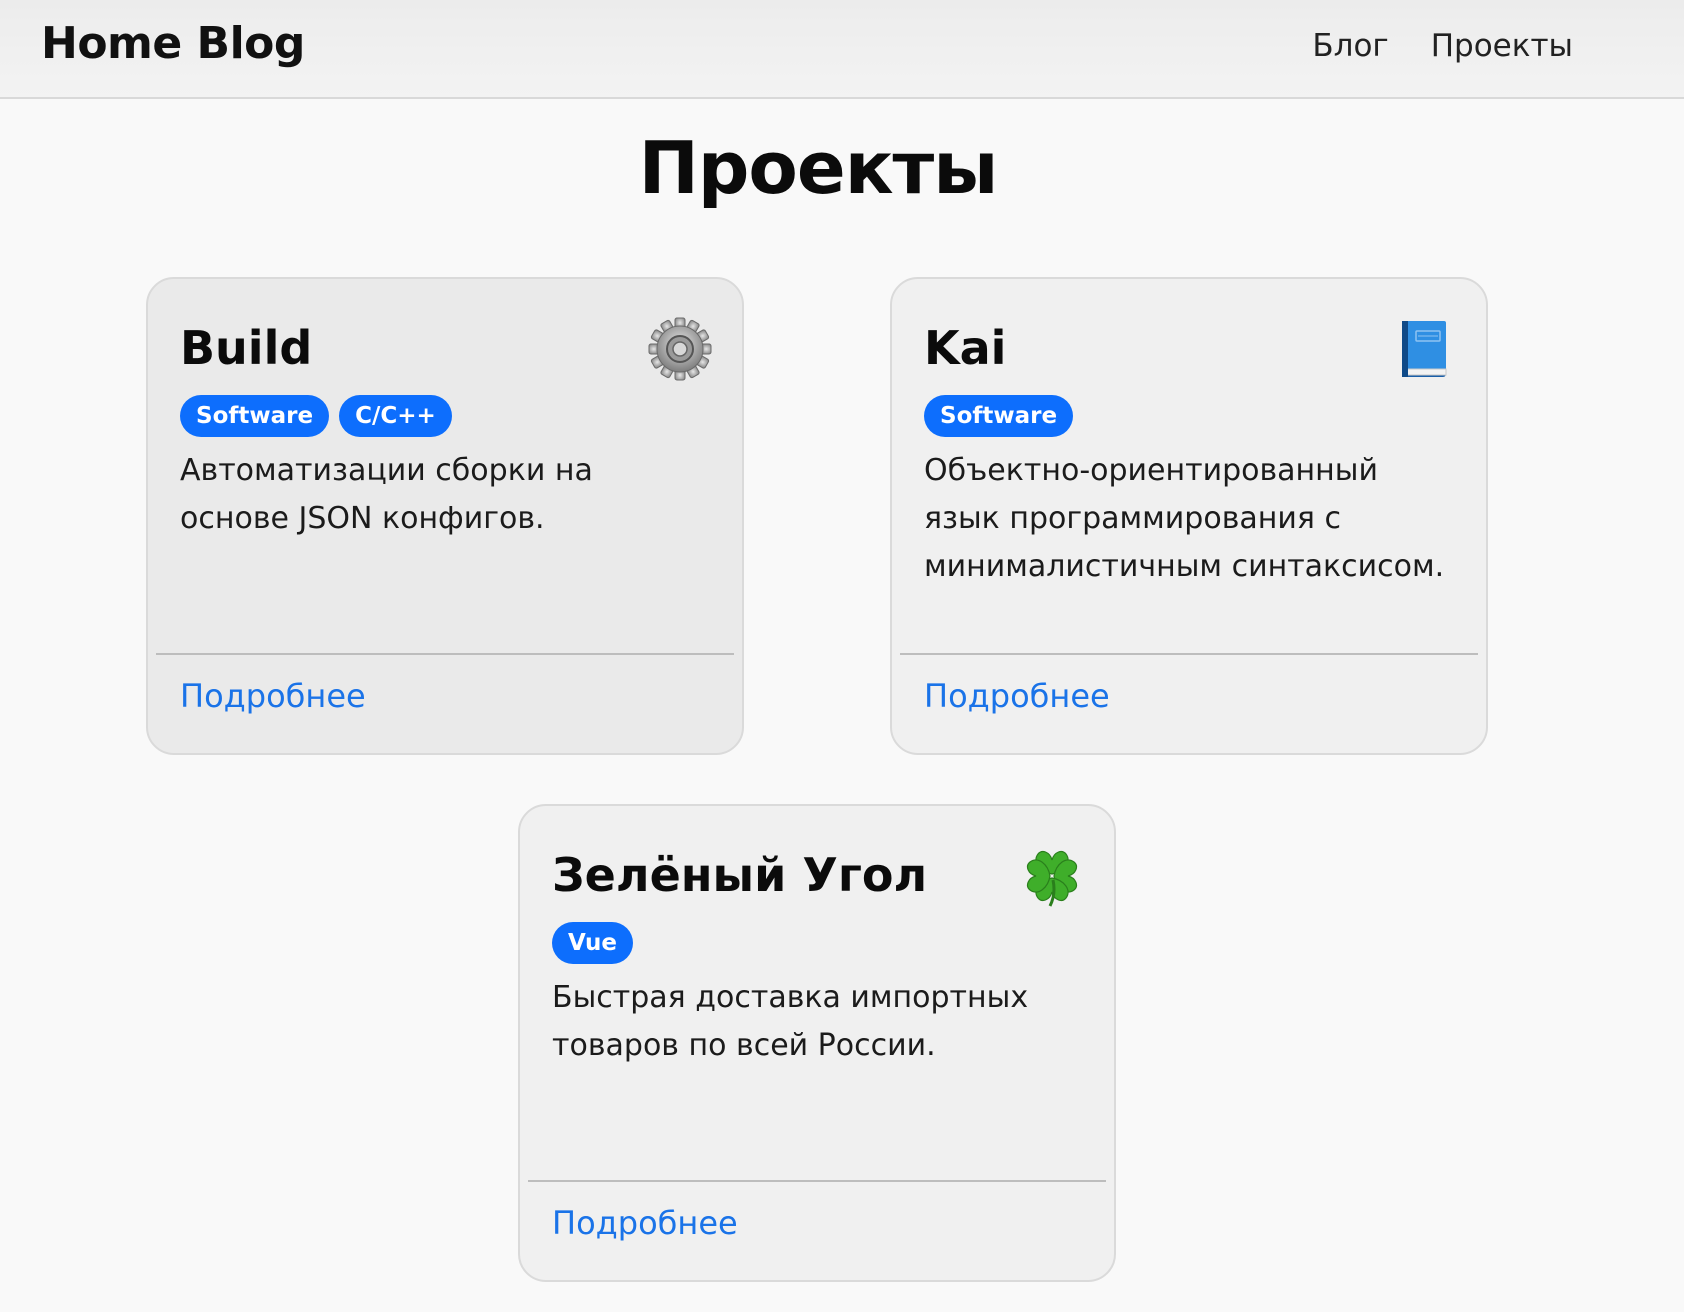 This screenshot has width=1684, height=1312. Describe the element at coordinates (680, 349) in the screenshot. I see `gear-icon` at that location.